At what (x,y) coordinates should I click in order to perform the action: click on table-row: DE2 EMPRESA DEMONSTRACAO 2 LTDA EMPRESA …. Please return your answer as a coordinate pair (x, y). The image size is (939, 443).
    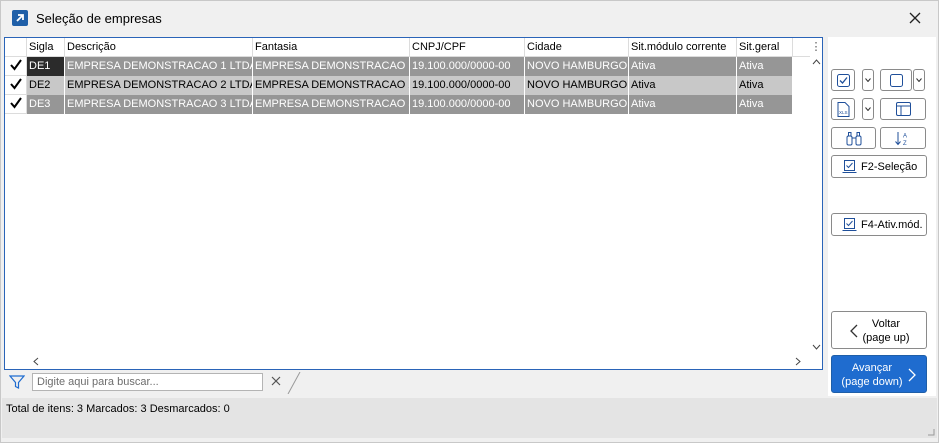
    Looking at the image, I should click on (407, 85).